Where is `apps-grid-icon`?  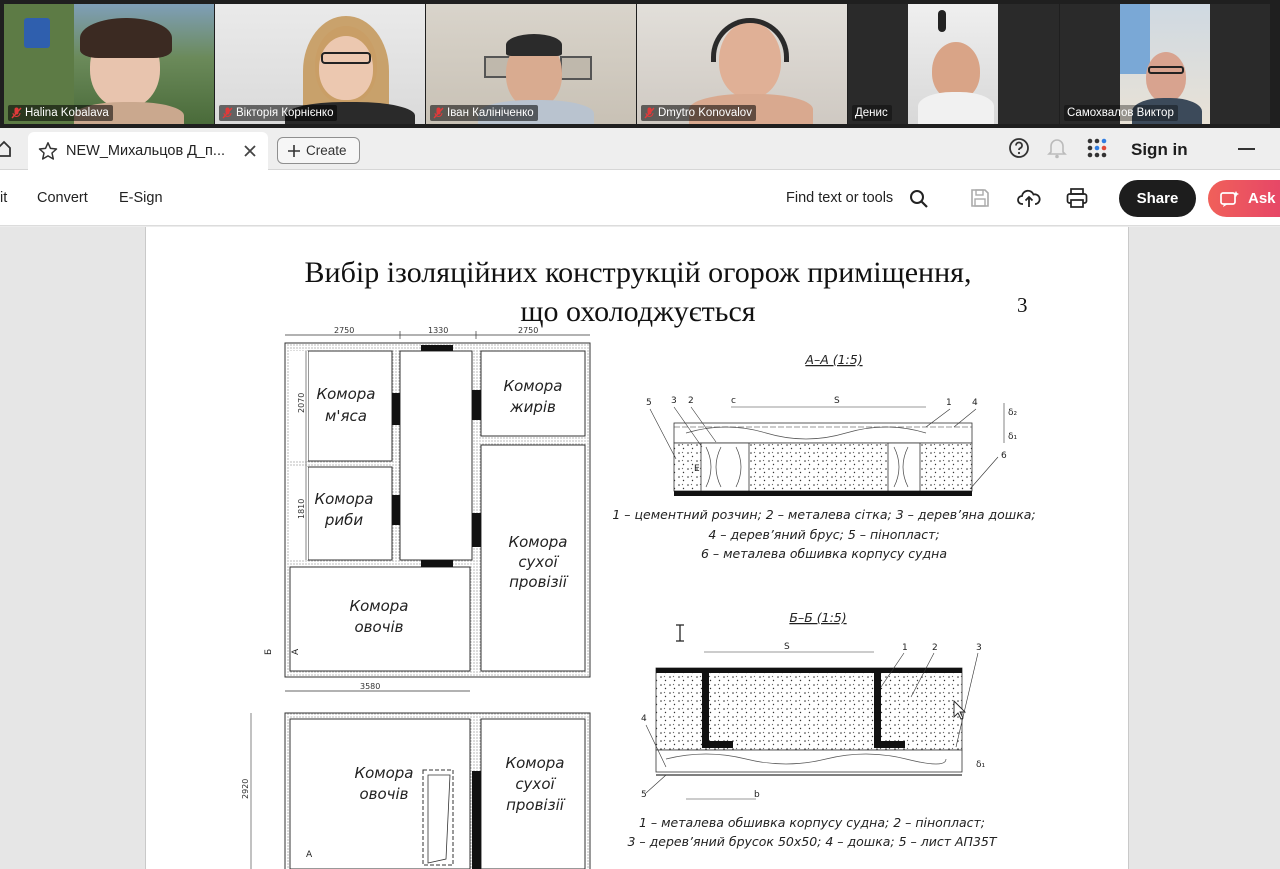 apps-grid-icon is located at coordinates (1097, 148).